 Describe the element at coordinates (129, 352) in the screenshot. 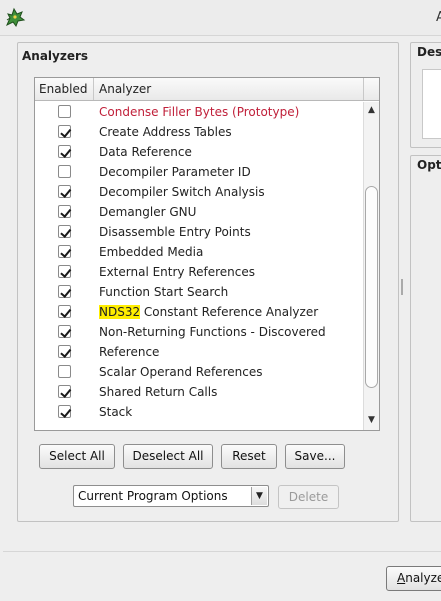

I see `analyzer-name: Reference` at that location.